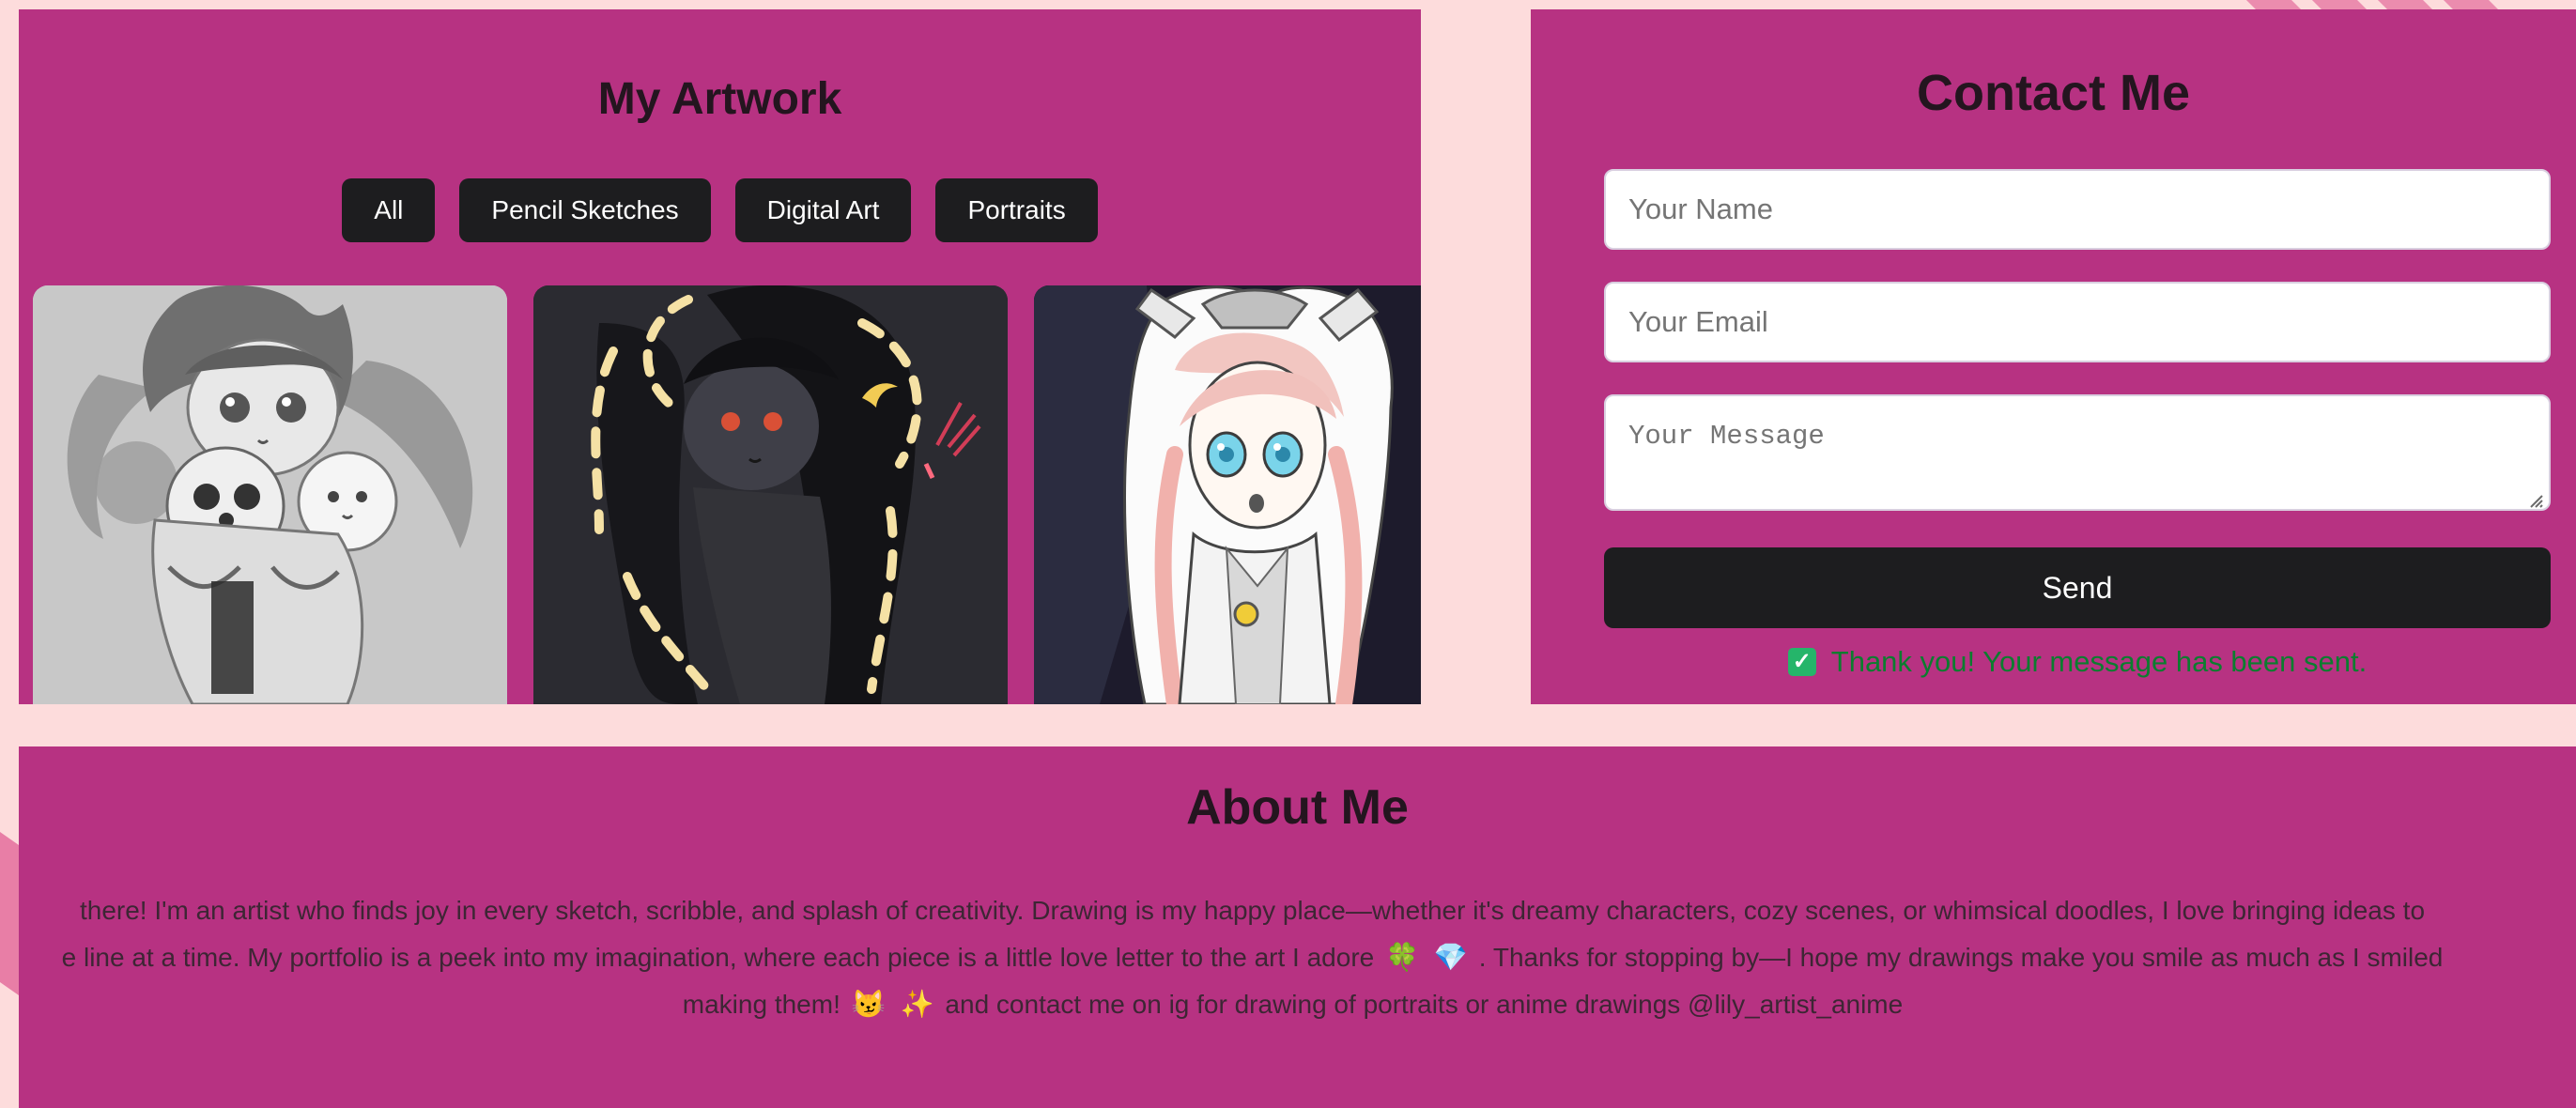  What do you see at coordinates (823, 210) in the screenshot?
I see `filter-digital-art-button: Digital Art` at bounding box center [823, 210].